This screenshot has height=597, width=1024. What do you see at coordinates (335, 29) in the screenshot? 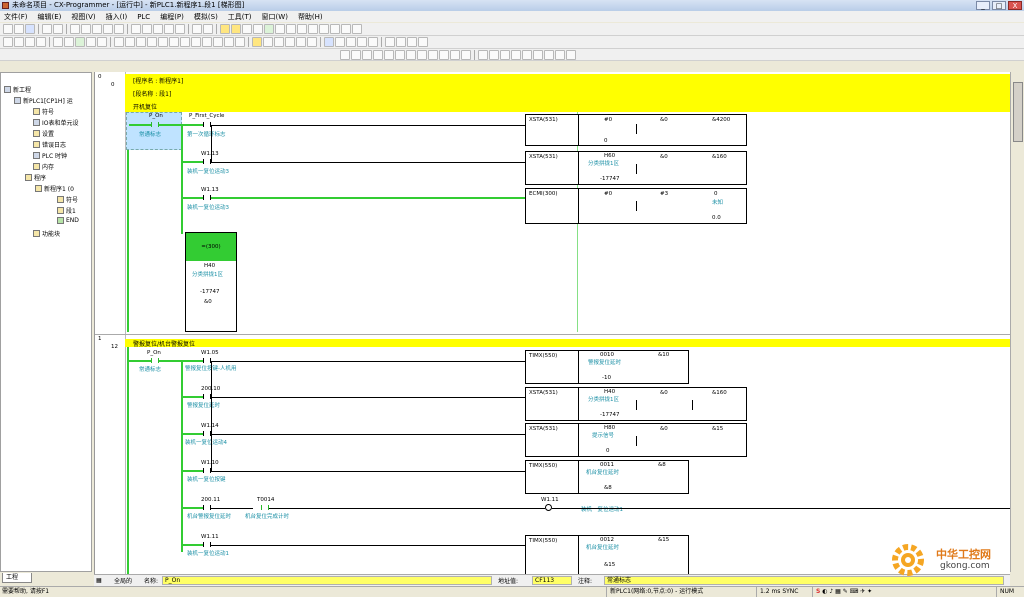
I see `stop-mode-icon` at bounding box center [335, 29].